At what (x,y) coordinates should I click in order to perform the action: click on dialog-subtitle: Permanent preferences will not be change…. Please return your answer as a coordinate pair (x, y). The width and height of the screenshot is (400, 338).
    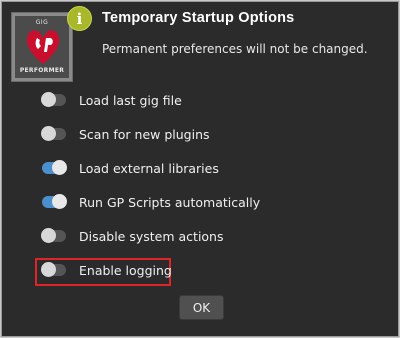
    Looking at the image, I should click on (235, 49).